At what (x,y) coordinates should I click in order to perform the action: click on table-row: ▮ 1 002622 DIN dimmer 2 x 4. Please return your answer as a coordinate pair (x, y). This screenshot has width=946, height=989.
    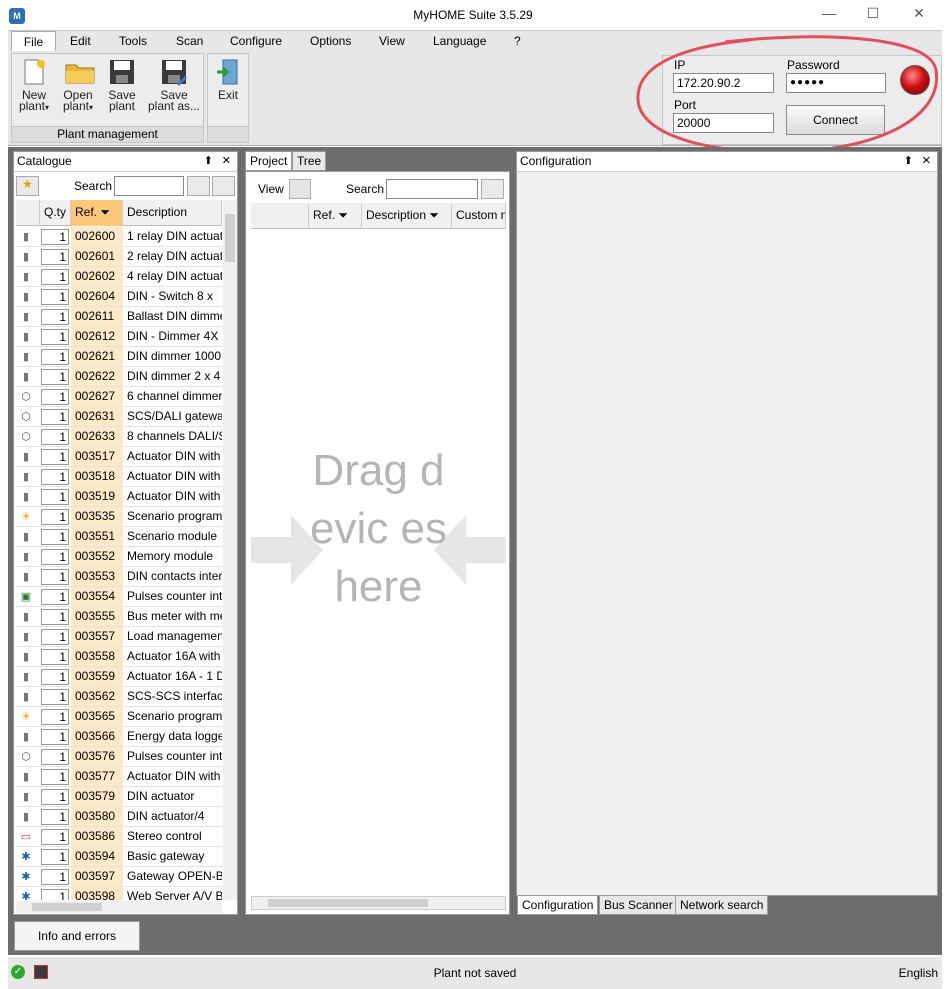
    Looking at the image, I should click on (119, 377).